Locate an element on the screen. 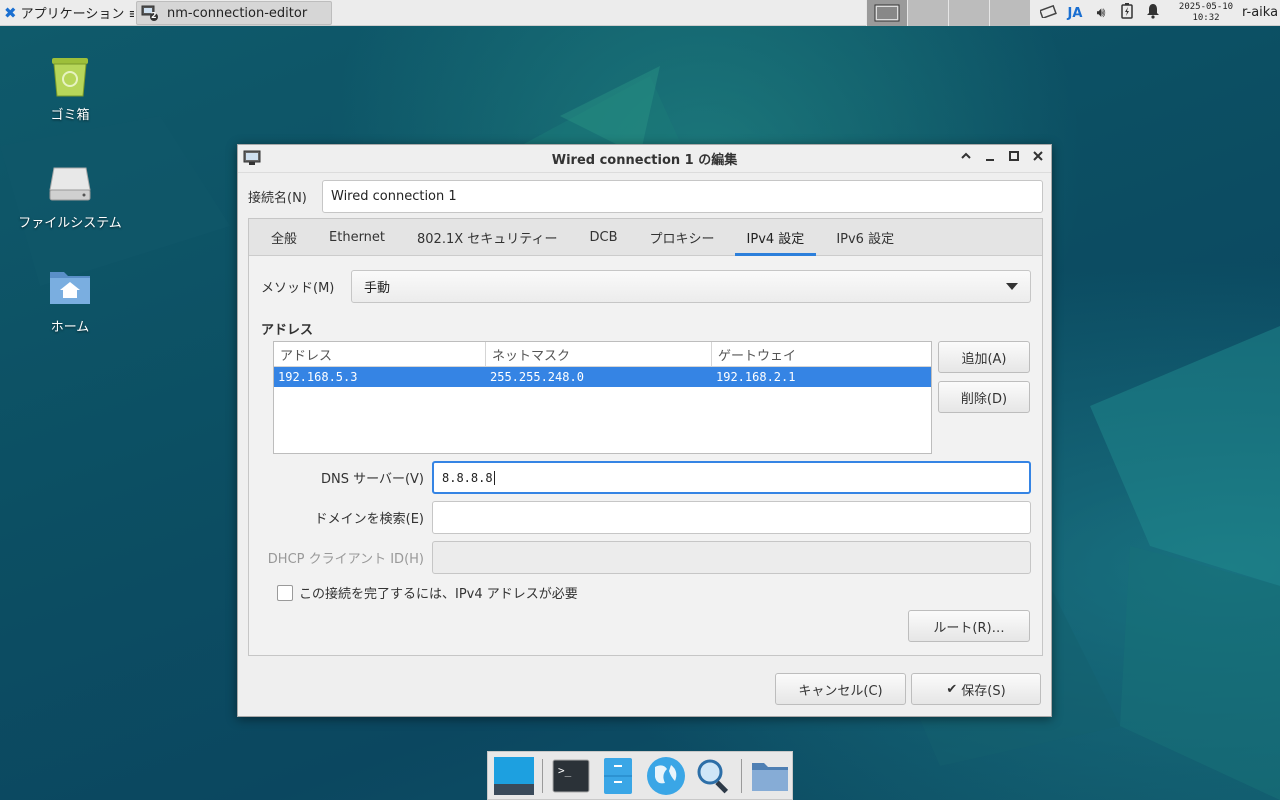 This screenshot has width=1280, height=800. table-row: 192.168.5.3 255.255.248.0 192.168.2.1 is located at coordinates (602, 377).